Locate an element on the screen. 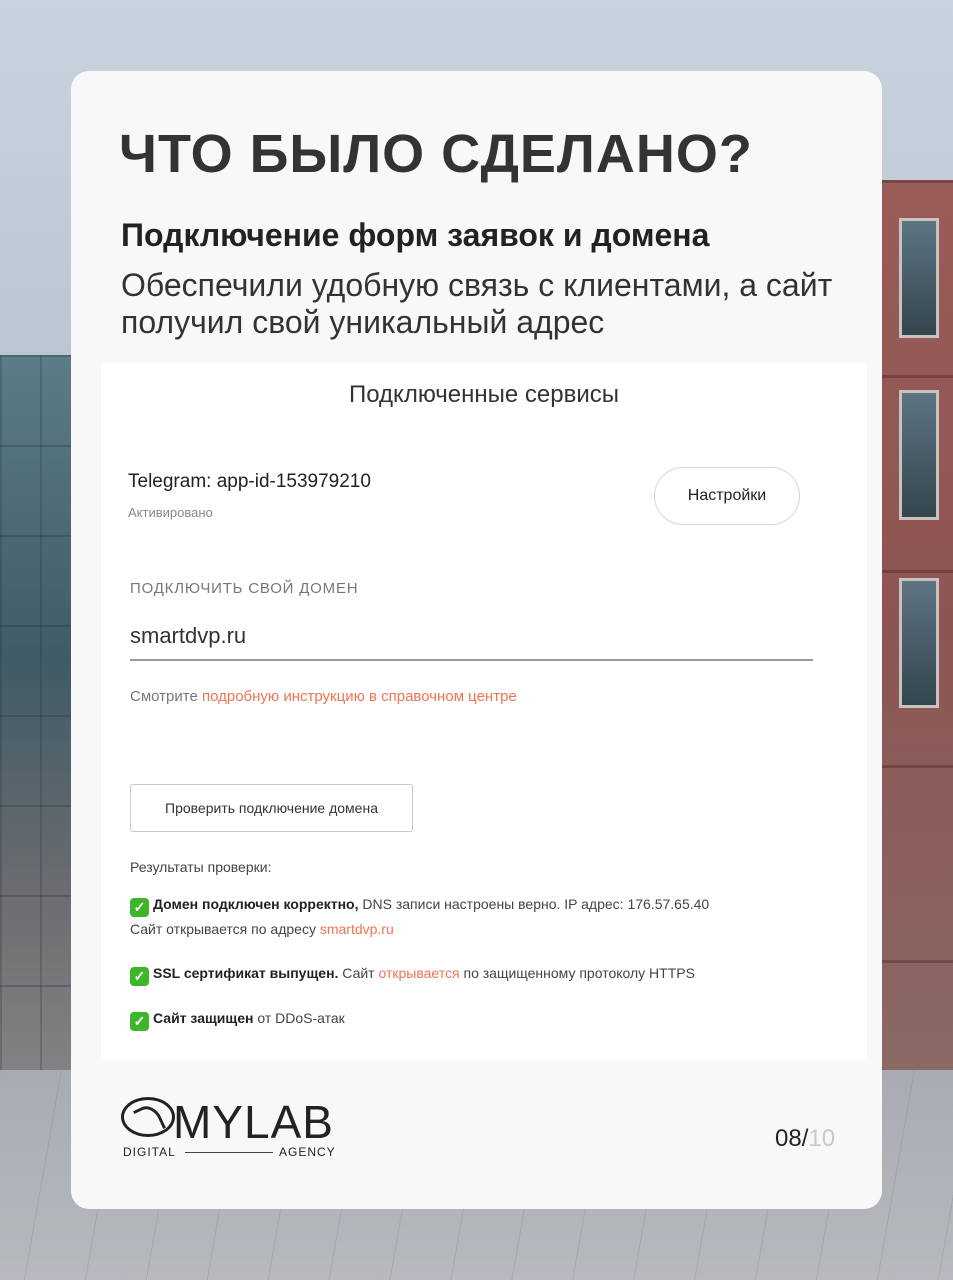 The height and width of the screenshot is (1280, 953). result-bold: Домен подключен корректно, is located at coordinates (256, 904).